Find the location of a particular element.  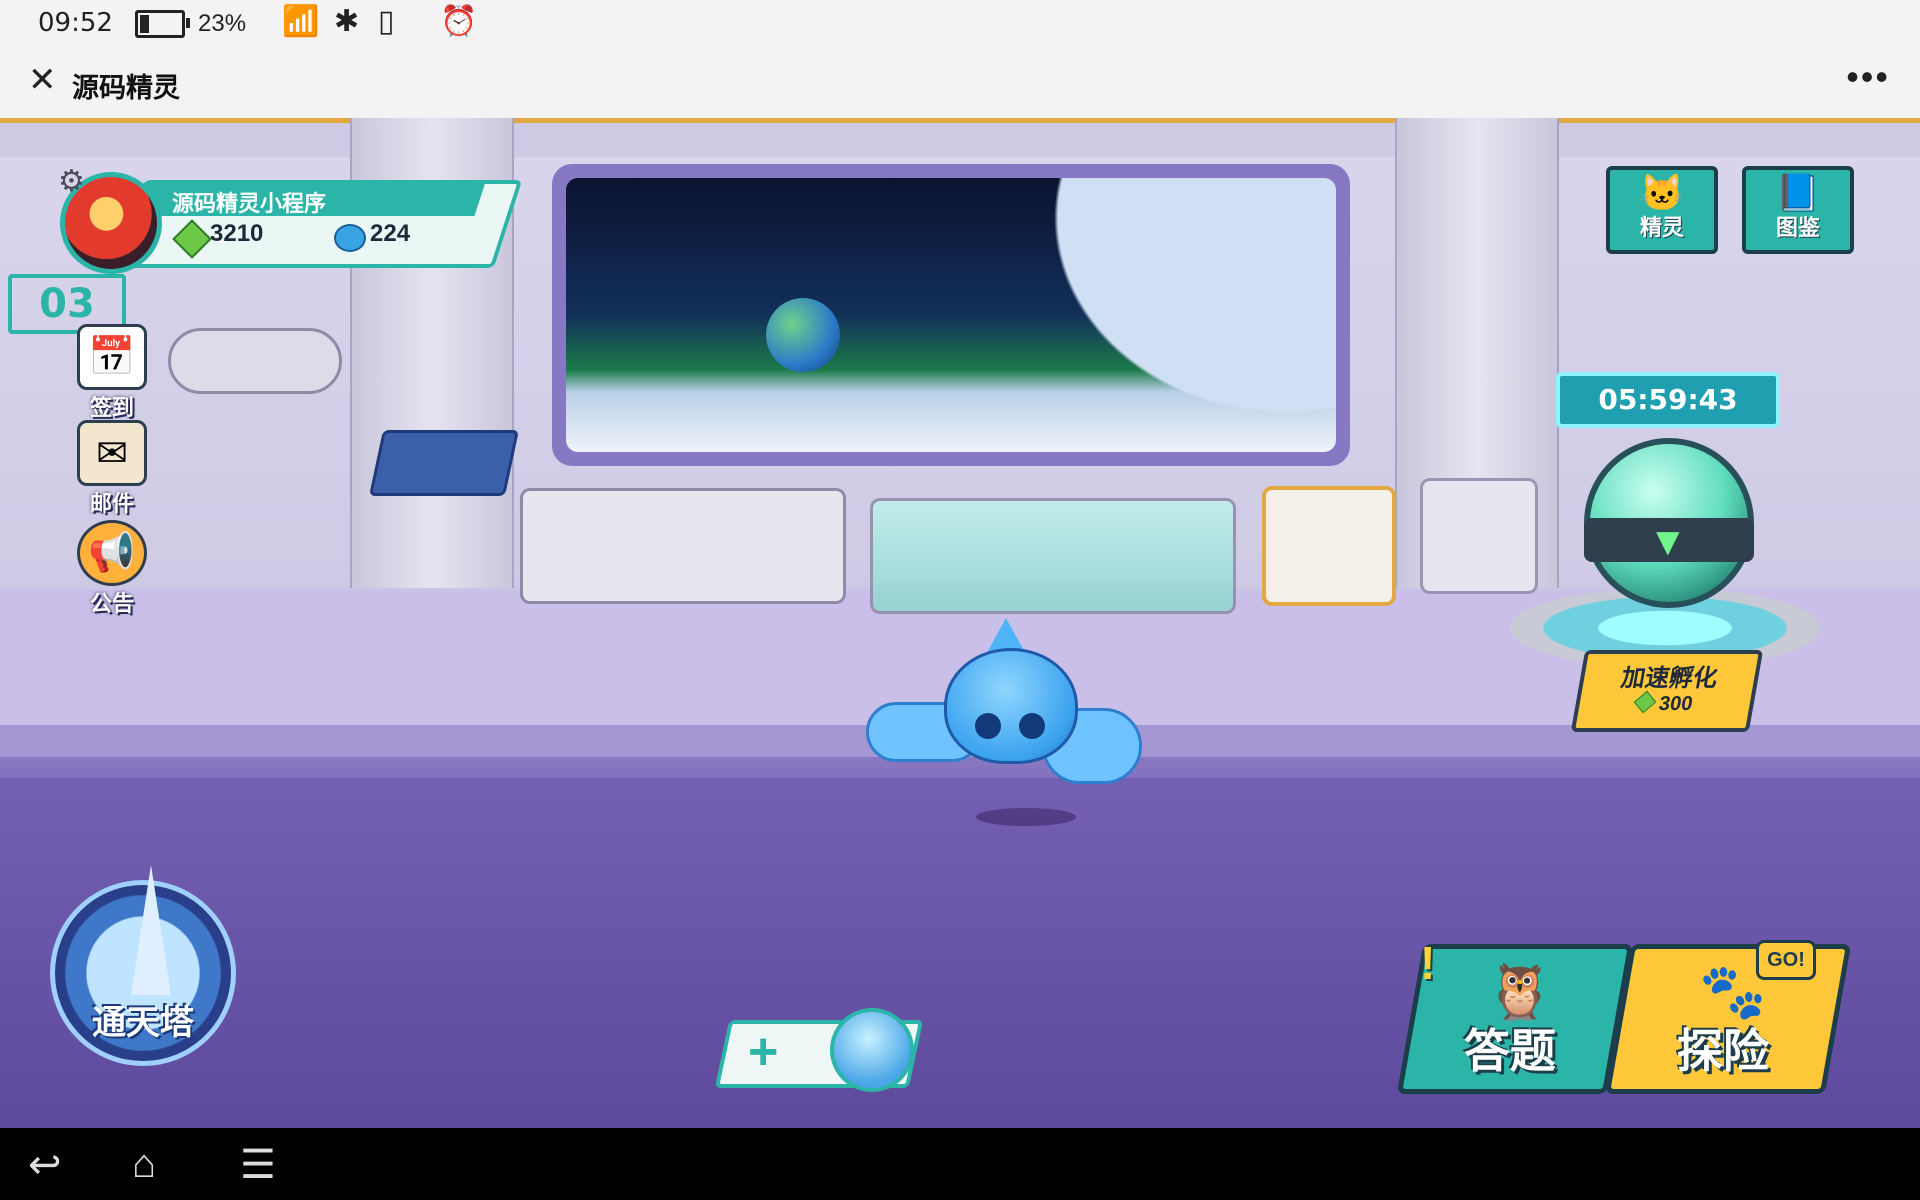

space-view is located at coordinates (951, 315).